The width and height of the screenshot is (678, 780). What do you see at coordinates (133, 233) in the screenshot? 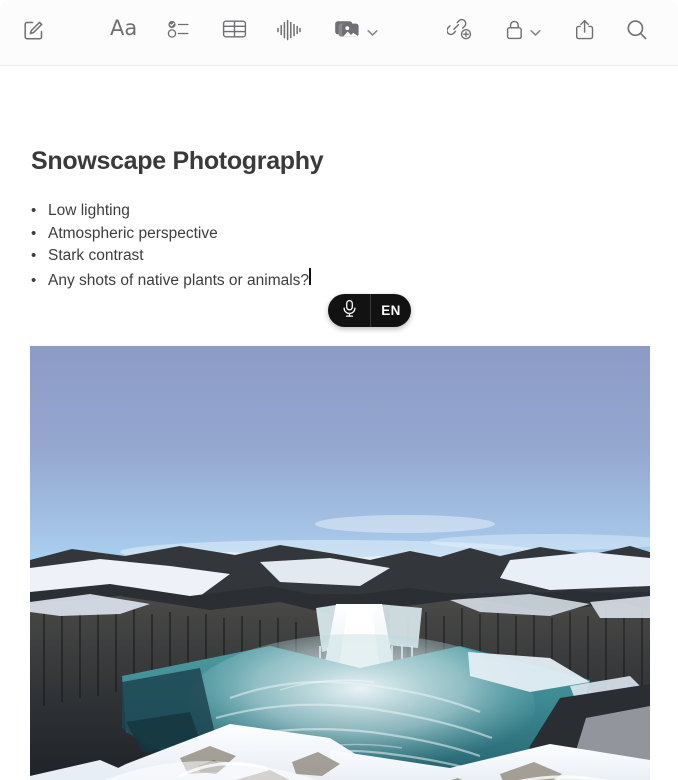
I see `list-item-label: Atmospheric perspective` at bounding box center [133, 233].